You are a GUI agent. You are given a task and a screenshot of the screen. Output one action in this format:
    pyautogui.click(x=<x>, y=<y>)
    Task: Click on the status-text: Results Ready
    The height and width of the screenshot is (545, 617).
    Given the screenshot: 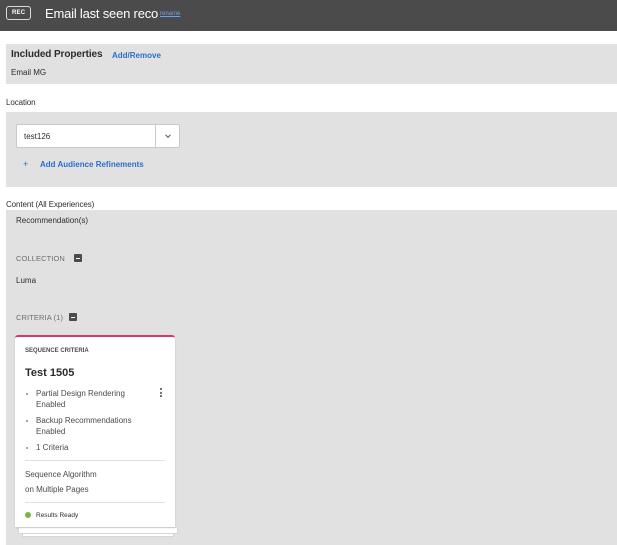 What is the action you would take?
    pyautogui.click(x=57, y=515)
    